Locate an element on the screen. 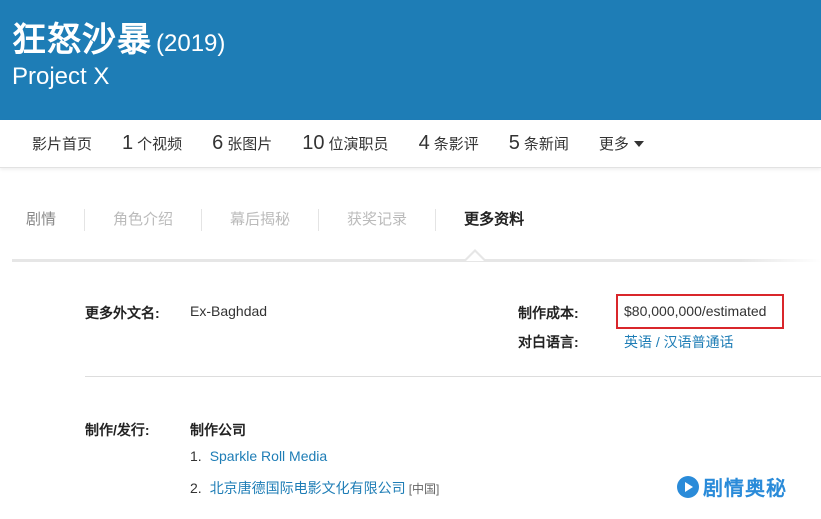 This screenshot has height=519, width=821. nav-reviews-count: 4 is located at coordinates (424, 143).